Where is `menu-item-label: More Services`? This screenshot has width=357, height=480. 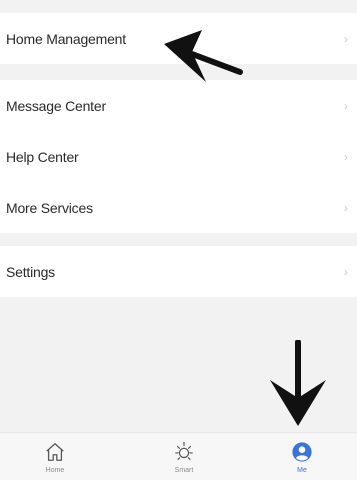 menu-item-label: More Services is located at coordinates (49, 207).